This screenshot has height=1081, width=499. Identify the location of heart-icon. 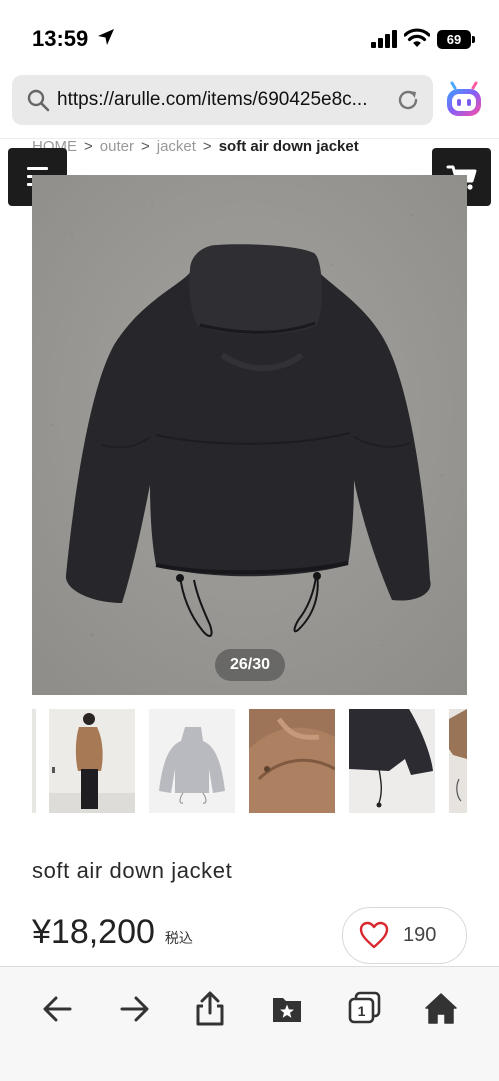
(374, 935).